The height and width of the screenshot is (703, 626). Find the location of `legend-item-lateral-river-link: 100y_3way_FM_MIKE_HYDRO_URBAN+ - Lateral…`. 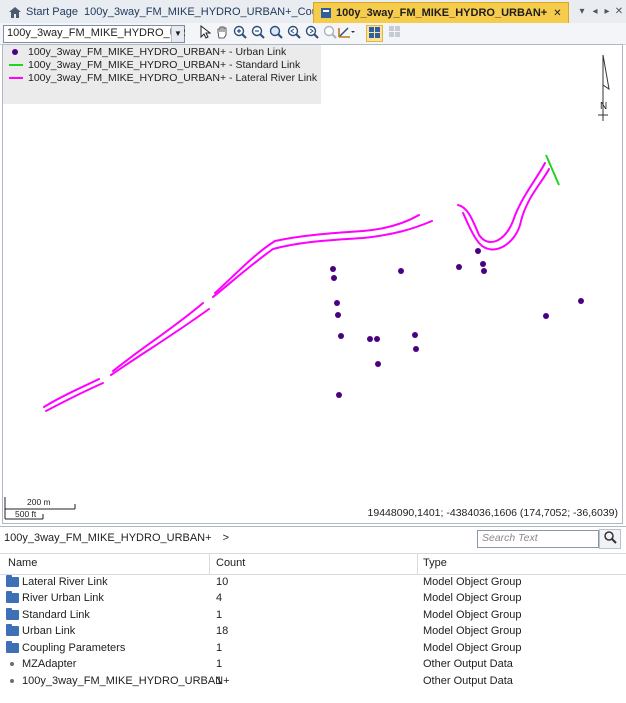

legend-item-lateral-river-link: 100y_3way_FM_MIKE_HYDRO_URBAN+ - Lateral… is located at coordinates (163, 78).